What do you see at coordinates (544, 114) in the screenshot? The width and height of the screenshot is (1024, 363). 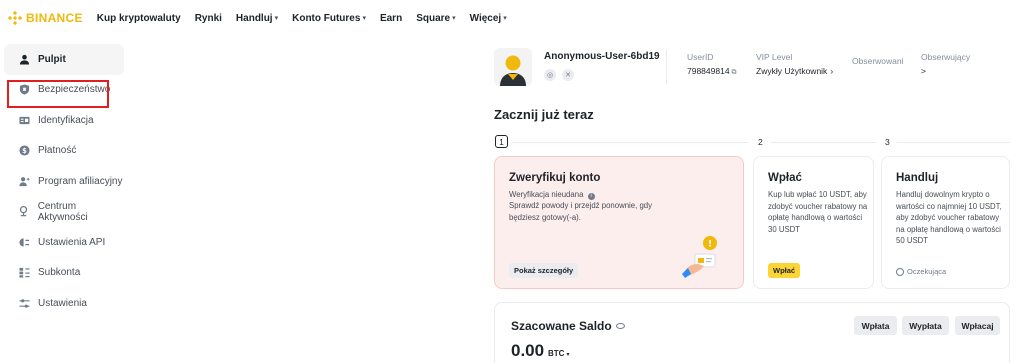 I see `getting-started-title: Zacznij już teraz` at bounding box center [544, 114].